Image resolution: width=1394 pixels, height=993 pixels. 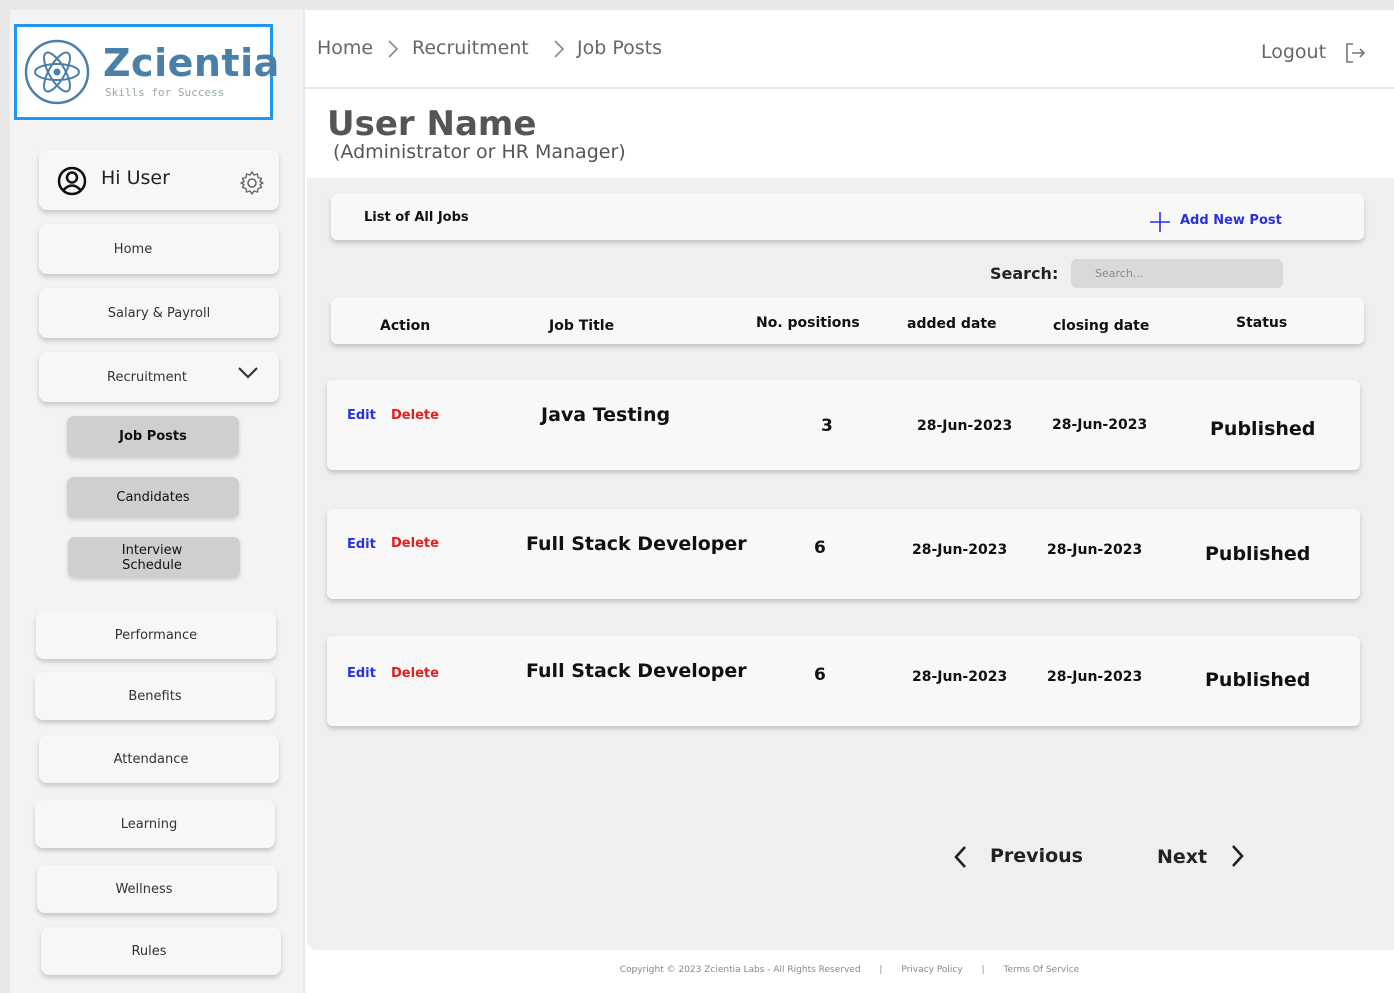 I want to click on sidebar-item-label: Wellness, so click(x=144, y=889).